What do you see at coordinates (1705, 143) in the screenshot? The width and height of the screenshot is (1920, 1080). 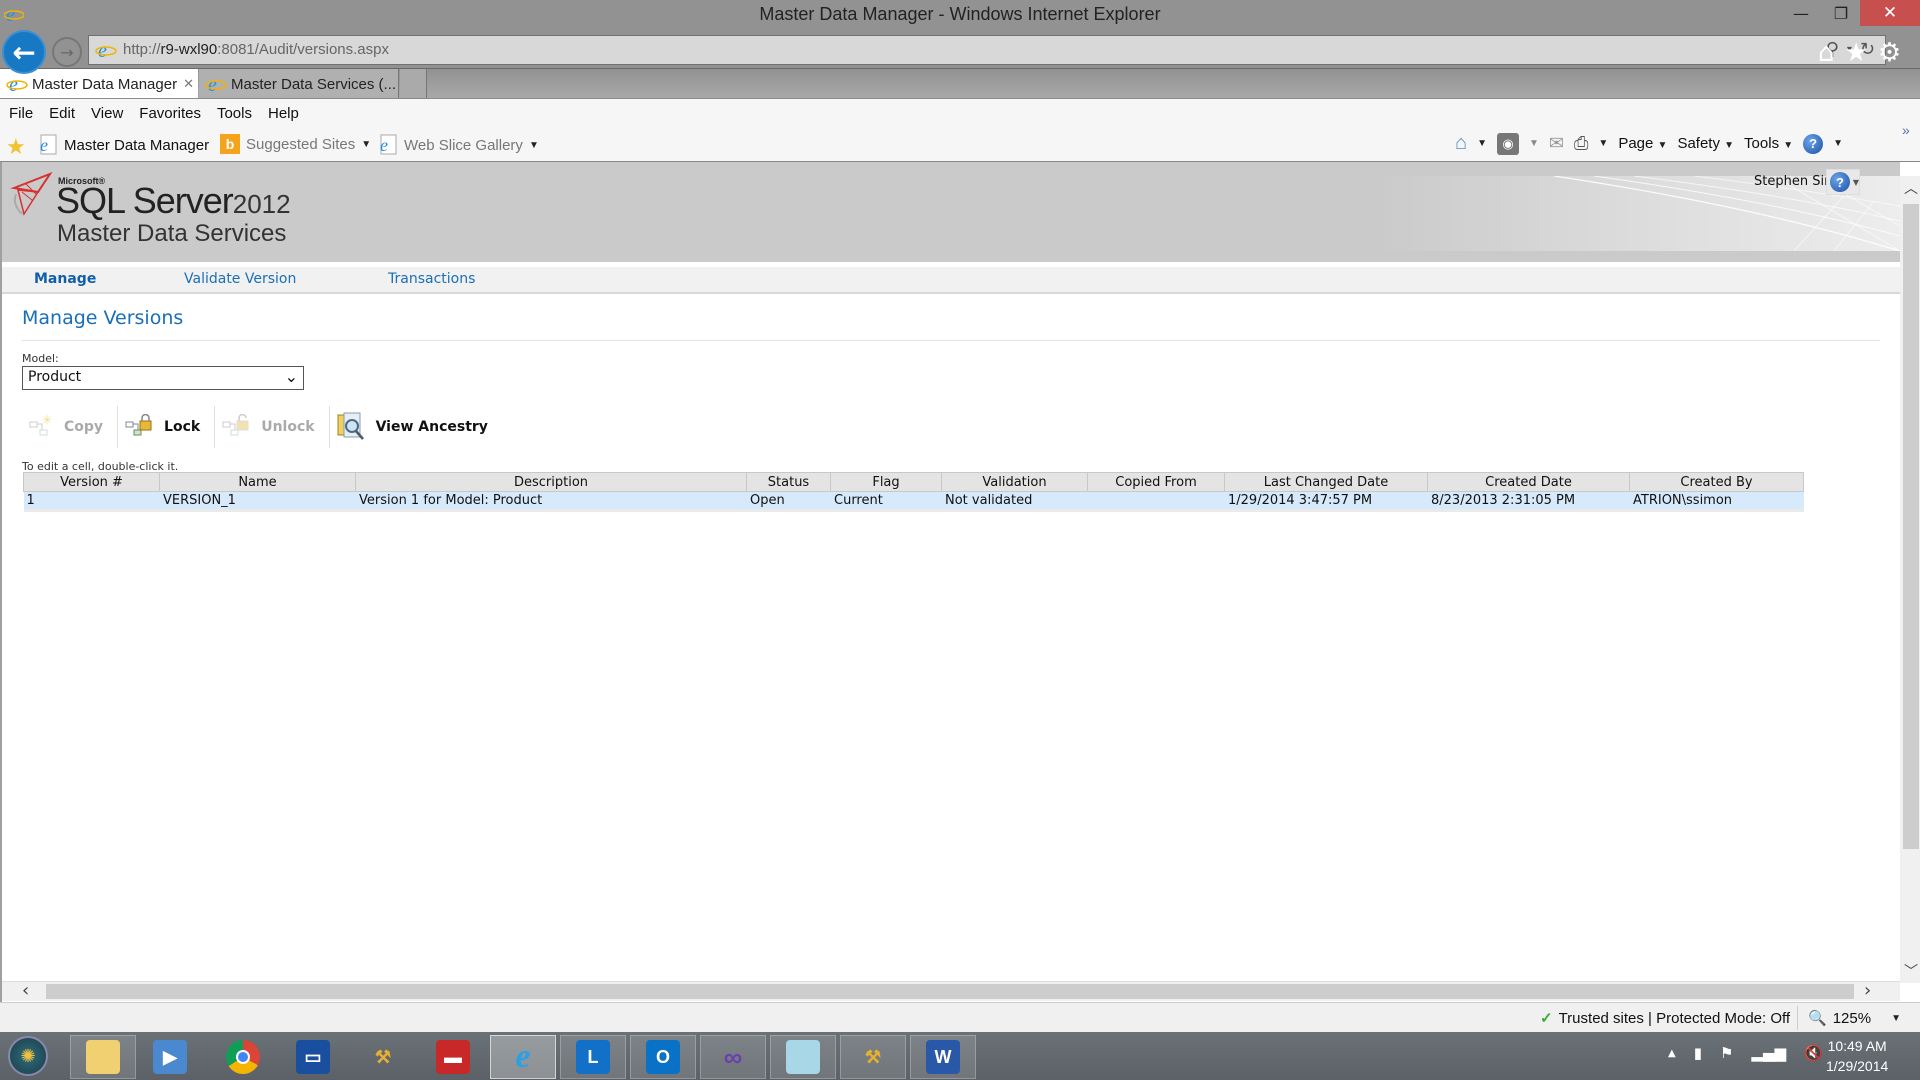 I see `safety-menu: Safety ▼` at bounding box center [1705, 143].